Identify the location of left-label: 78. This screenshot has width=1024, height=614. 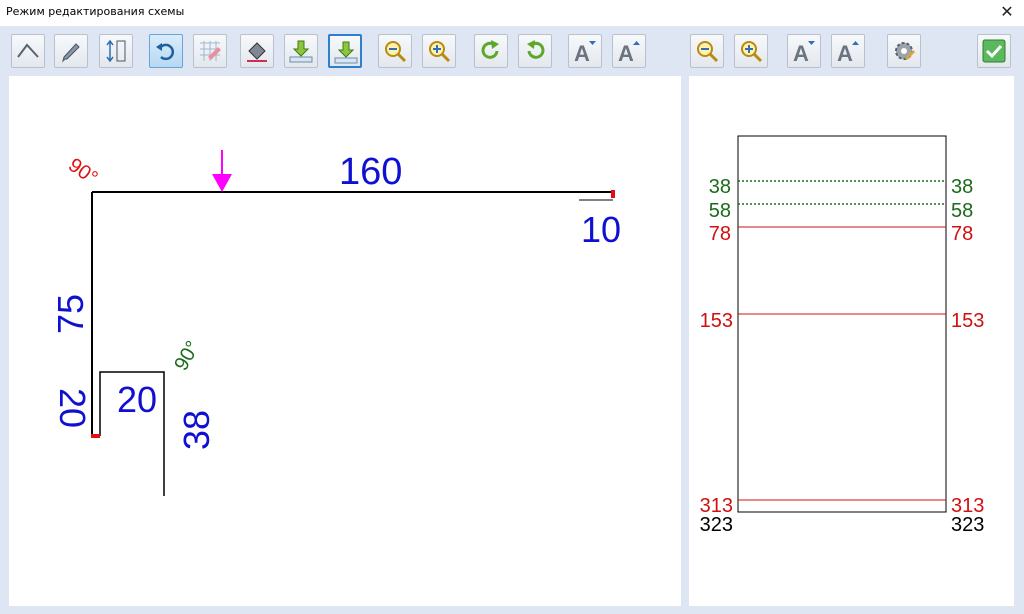
(720, 234).